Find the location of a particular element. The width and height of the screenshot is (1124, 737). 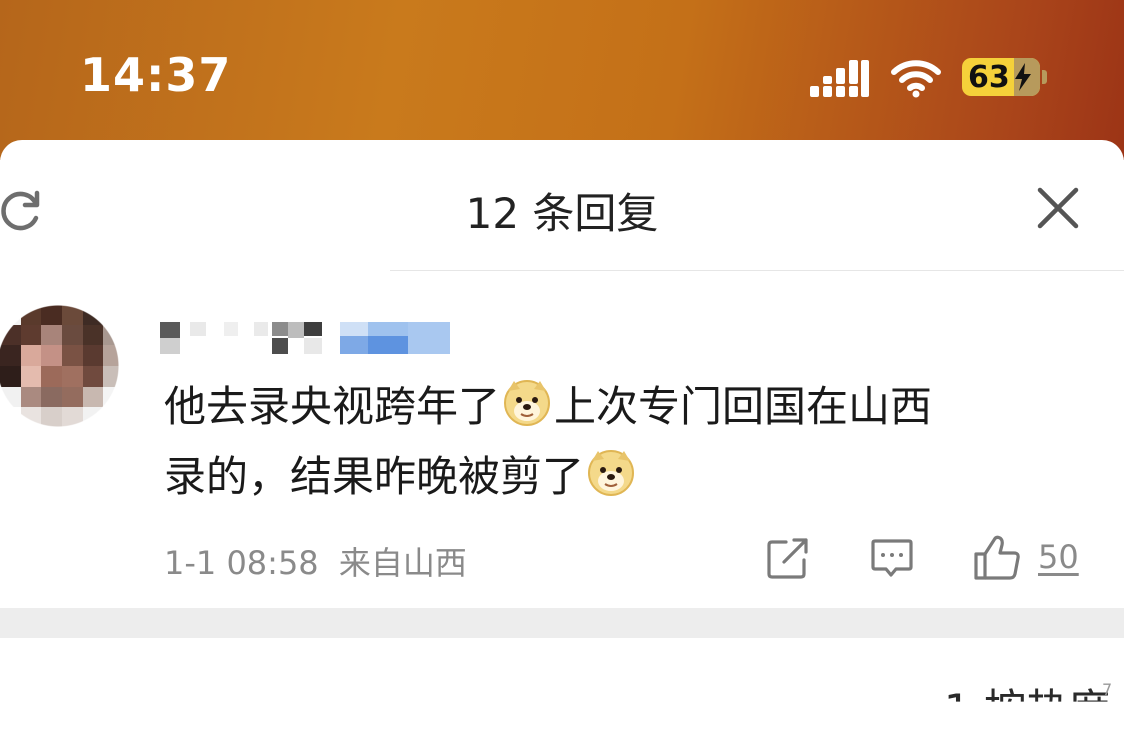

sheet-title: 12 条回复 is located at coordinates (562, 213).